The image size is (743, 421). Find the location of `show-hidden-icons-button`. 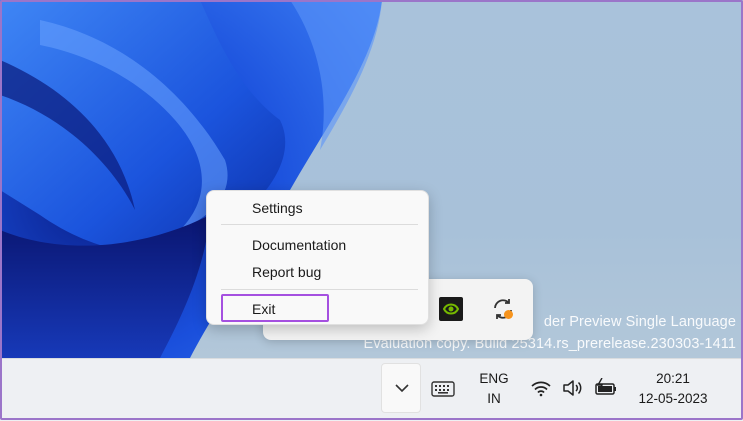

show-hidden-icons-button is located at coordinates (401, 388).